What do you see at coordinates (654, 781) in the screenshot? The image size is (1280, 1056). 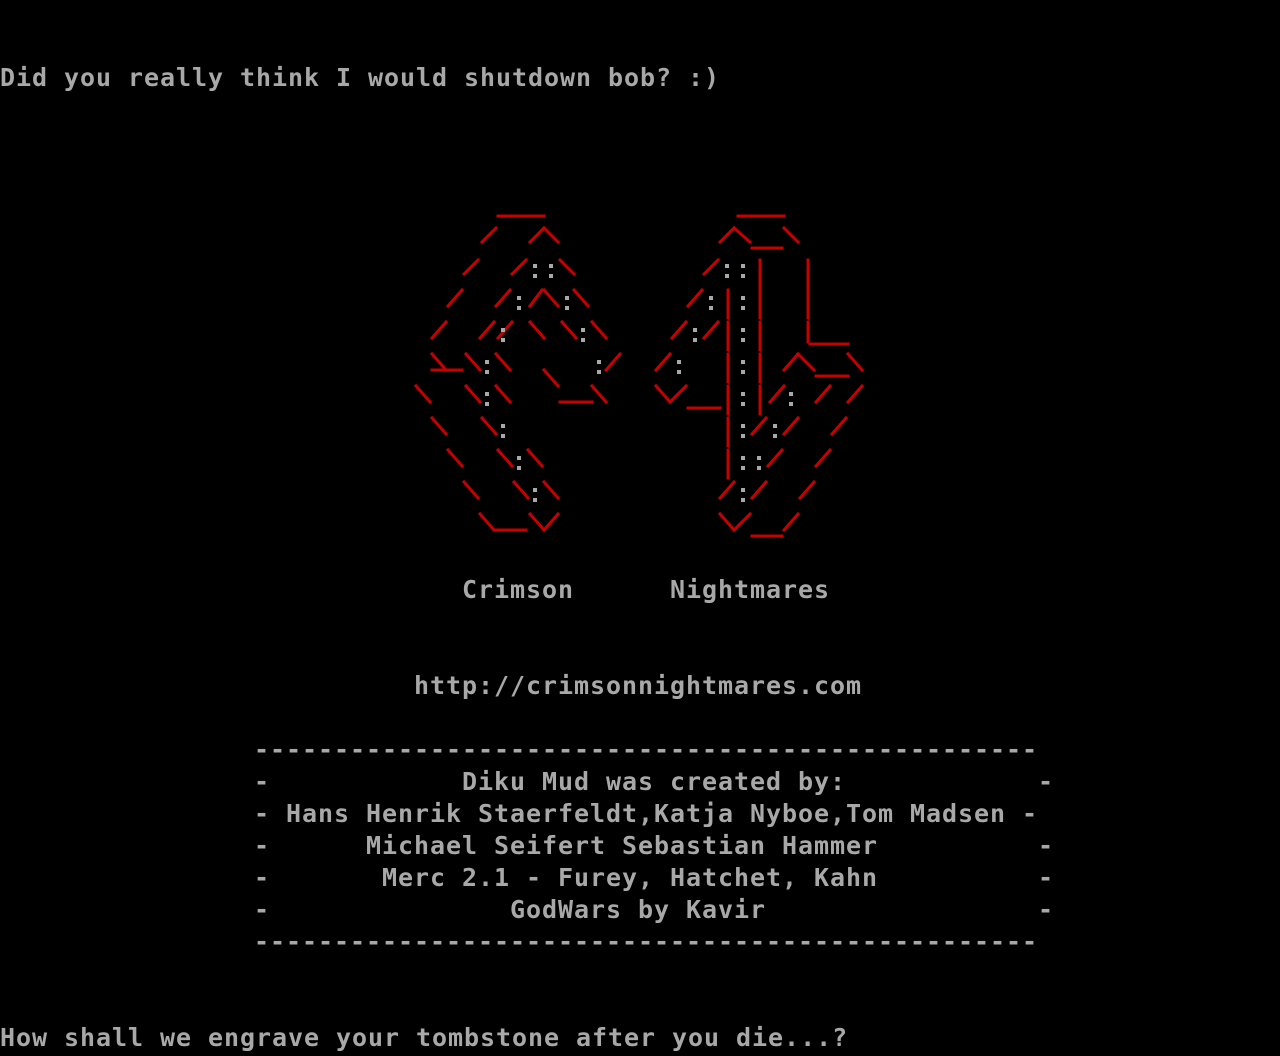 I see `credits-line: - Diku Mud was created by: -` at bounding box center [654, 781].